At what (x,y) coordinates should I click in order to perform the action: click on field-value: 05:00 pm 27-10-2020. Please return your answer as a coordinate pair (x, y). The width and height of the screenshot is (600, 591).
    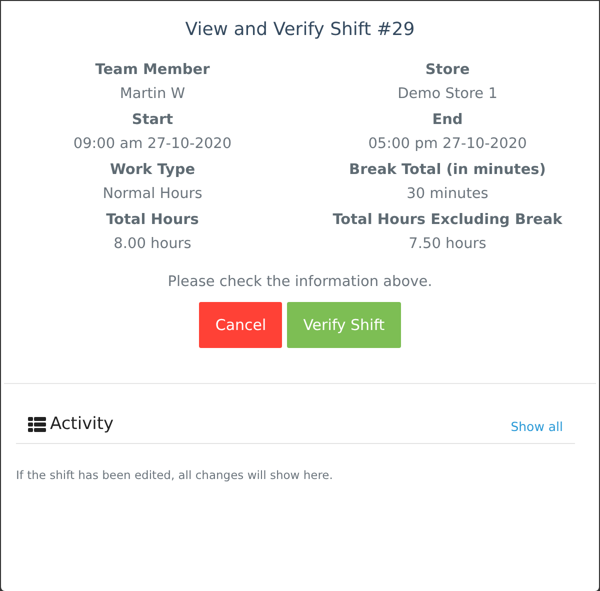
    Looking at the image, I should click on (447, 144).